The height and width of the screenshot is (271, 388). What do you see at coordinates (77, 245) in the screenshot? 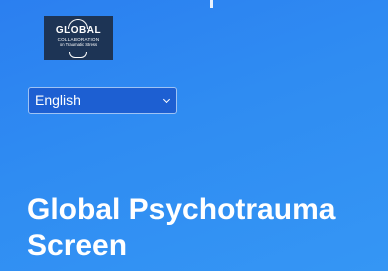
I see `page-title-line-2: Screen` at bounding box center [77, 245].